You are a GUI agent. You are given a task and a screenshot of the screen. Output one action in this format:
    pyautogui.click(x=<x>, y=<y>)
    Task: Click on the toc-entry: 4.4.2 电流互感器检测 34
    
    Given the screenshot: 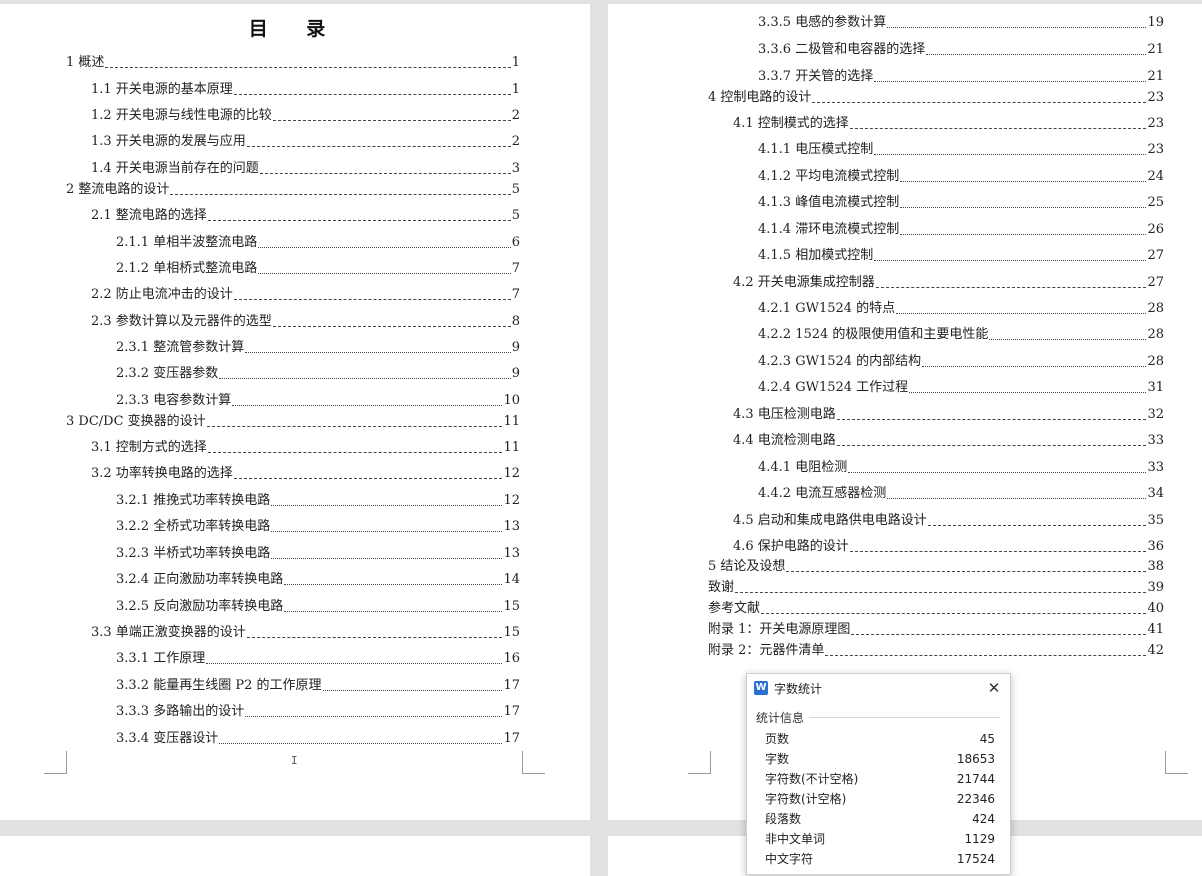 What is the action you would take?
    pyautogui.click(x=961, y=494)
    